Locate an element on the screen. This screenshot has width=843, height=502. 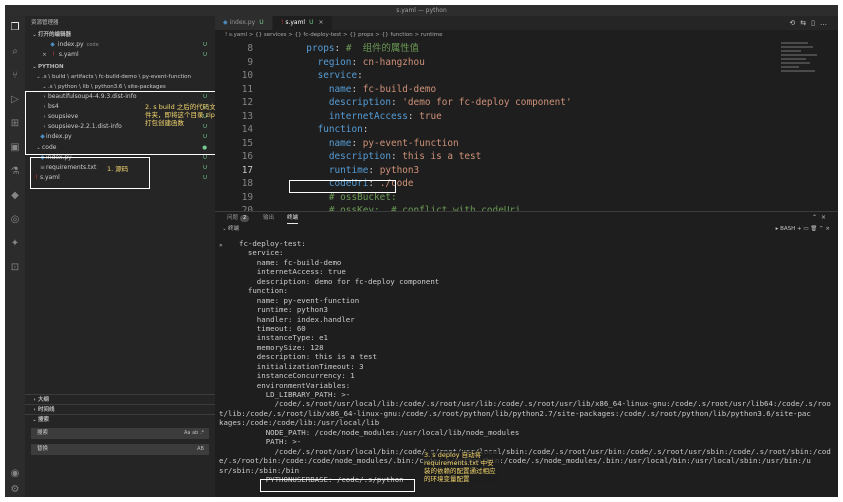
line-number: 15 is located at coordinates (247, 143).